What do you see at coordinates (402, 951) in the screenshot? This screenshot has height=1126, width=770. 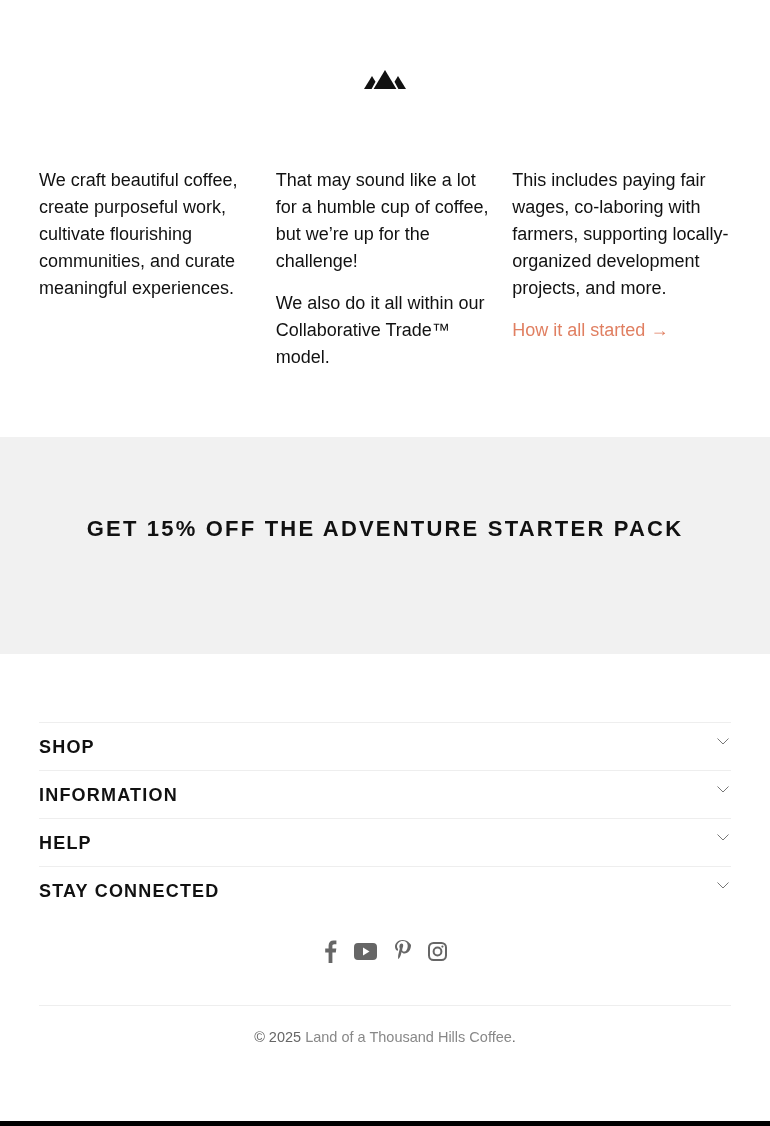 I see `pinterest-icon` at bounding box center [402, 951].